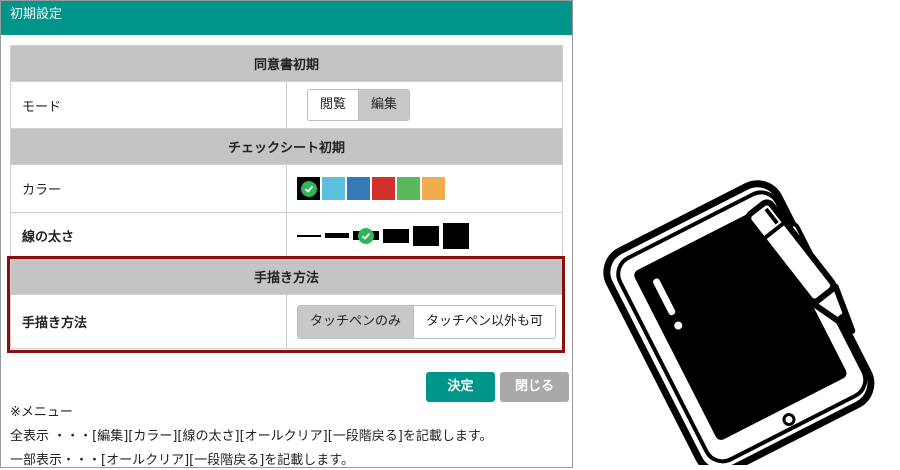 This screenshot has width=900, height=470. I want to click on handwriting-cell: タッチペンのみ タッチペン以外も可, so click(424, 321).